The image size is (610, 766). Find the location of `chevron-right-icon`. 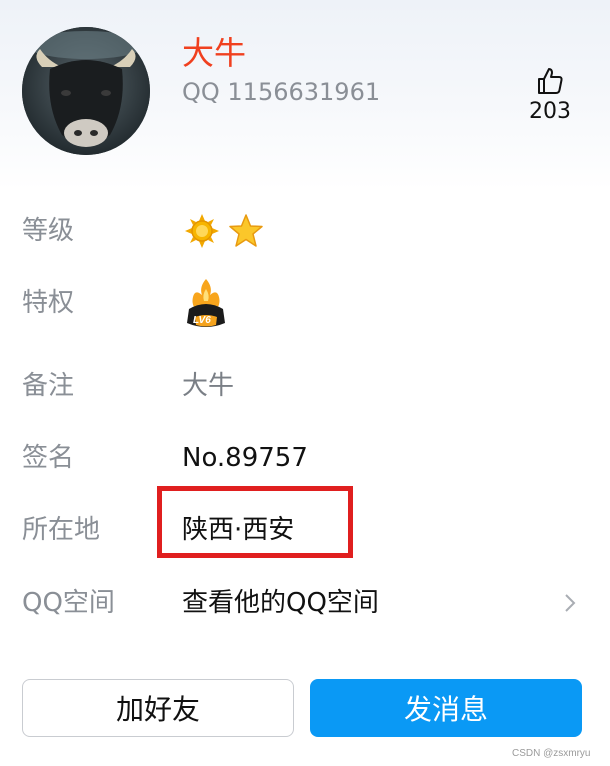

chevron-right-icon is located at coordinates (570, 603).